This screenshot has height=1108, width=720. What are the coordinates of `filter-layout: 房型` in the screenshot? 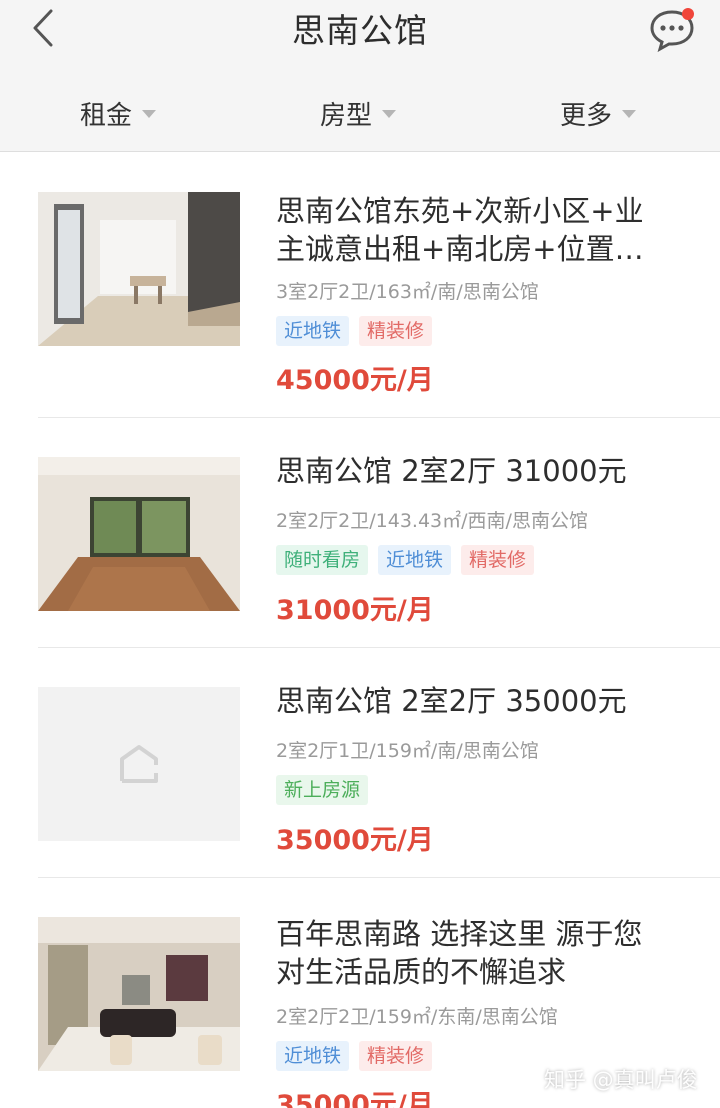 It's located at (358, 113).